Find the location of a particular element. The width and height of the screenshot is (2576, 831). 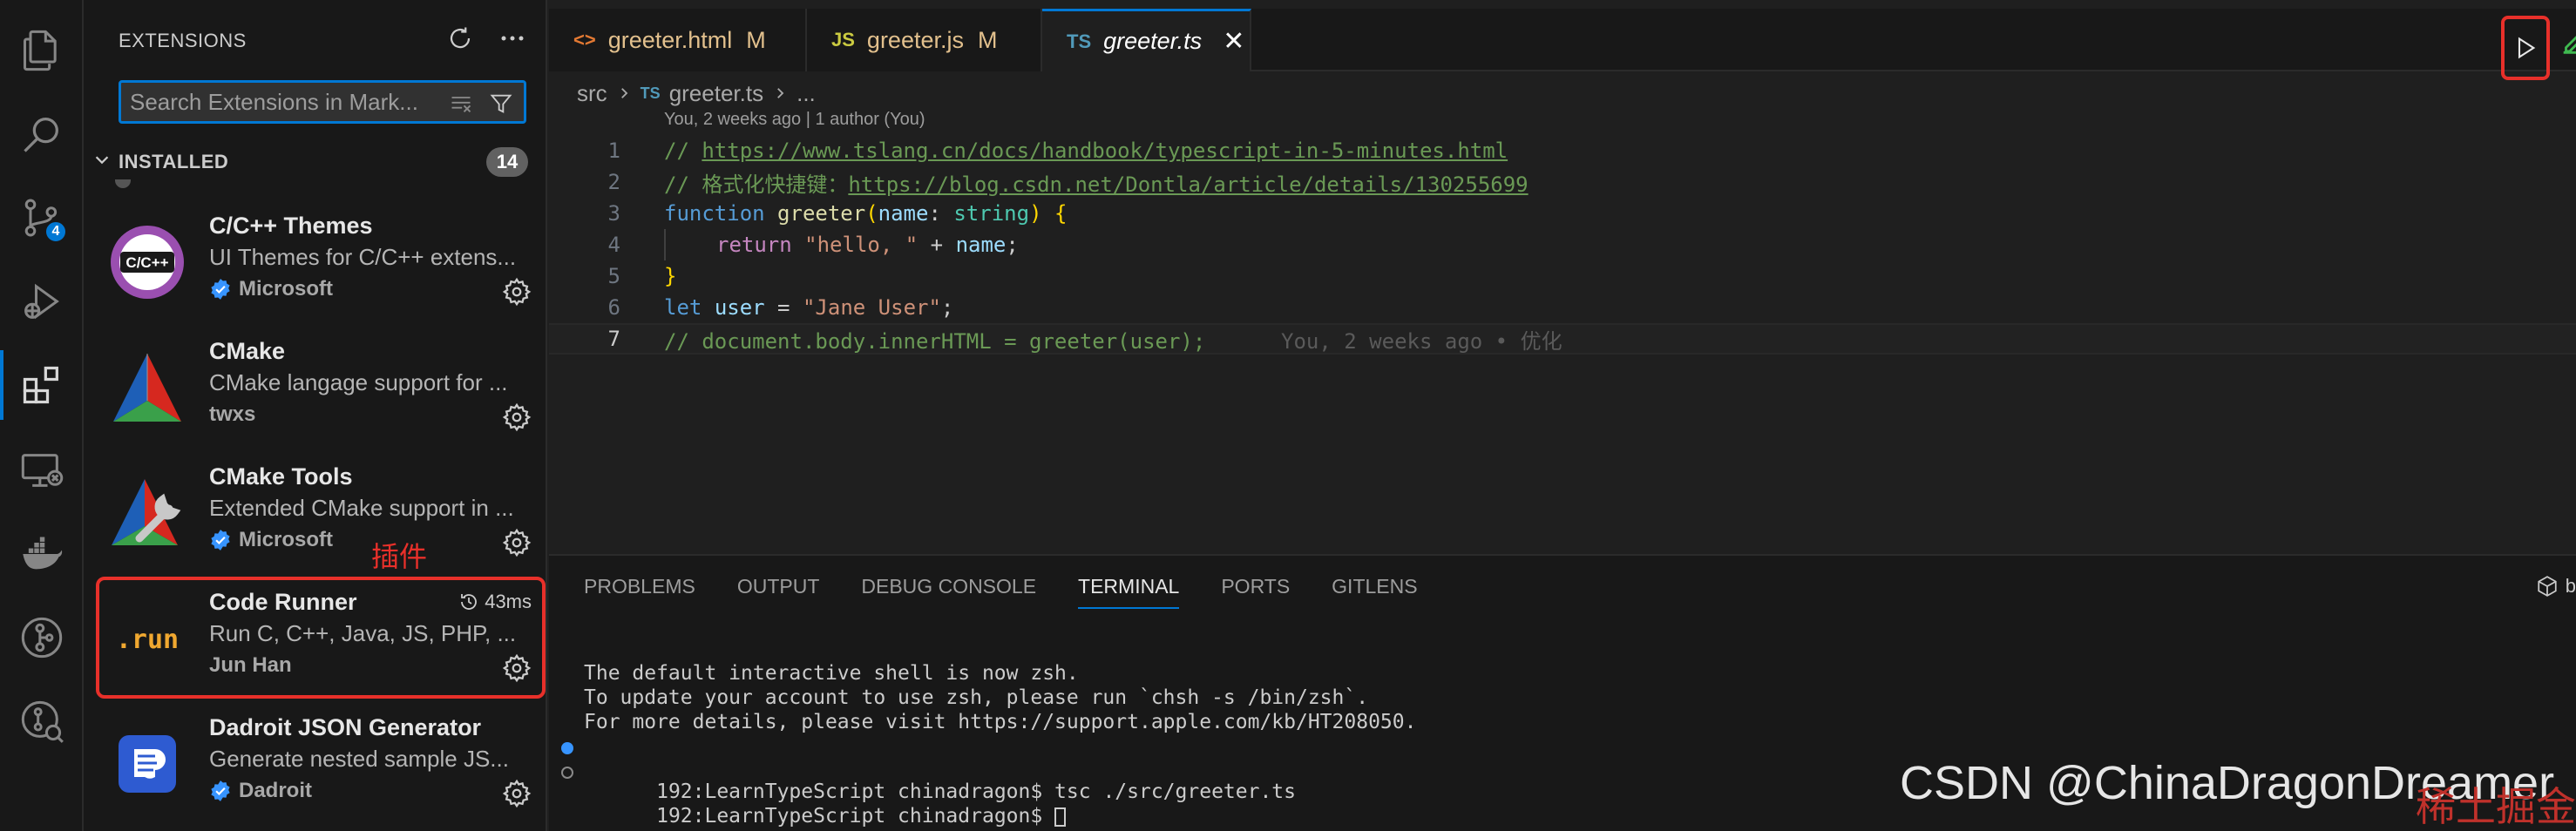

dadroit-icon is located at coordinates (147, 764).